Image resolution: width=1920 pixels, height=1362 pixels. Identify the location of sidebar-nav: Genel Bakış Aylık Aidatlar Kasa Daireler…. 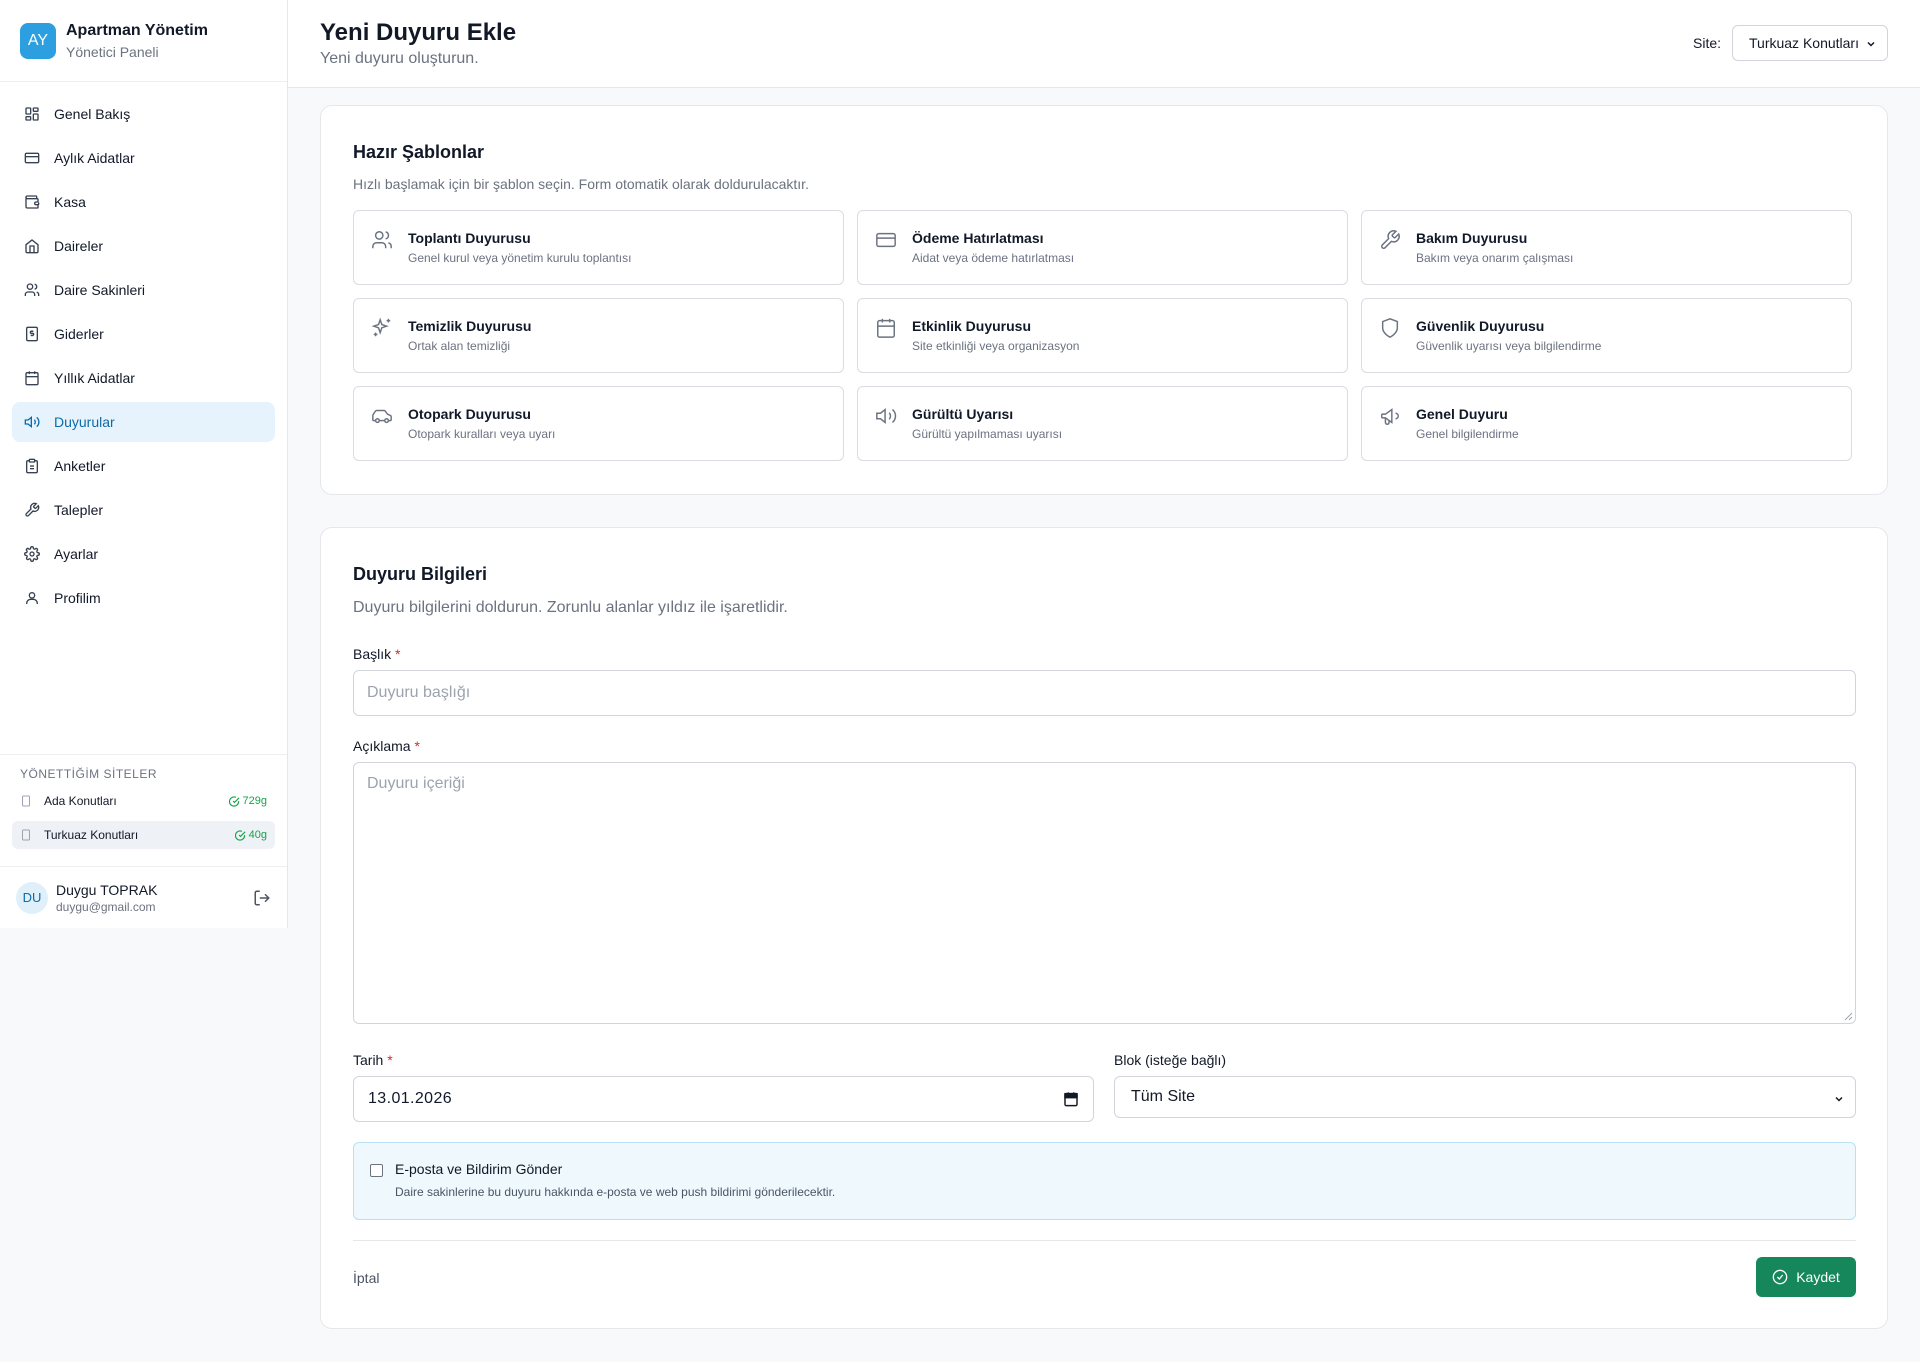
(143, 350).